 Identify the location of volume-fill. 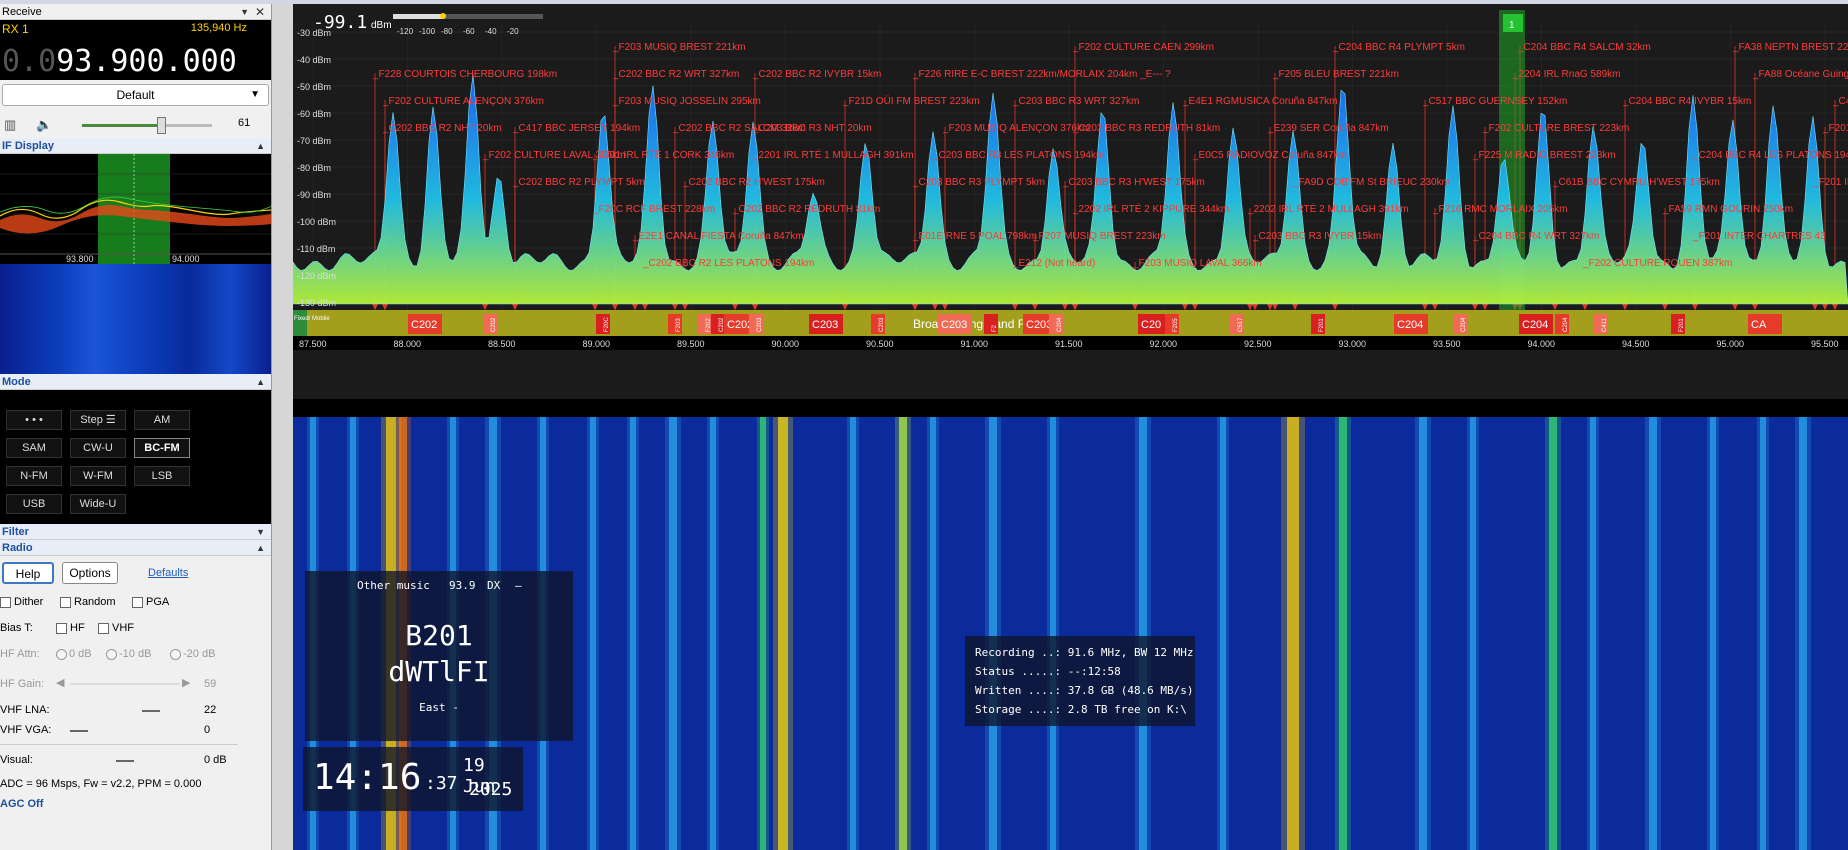
(122, 125).